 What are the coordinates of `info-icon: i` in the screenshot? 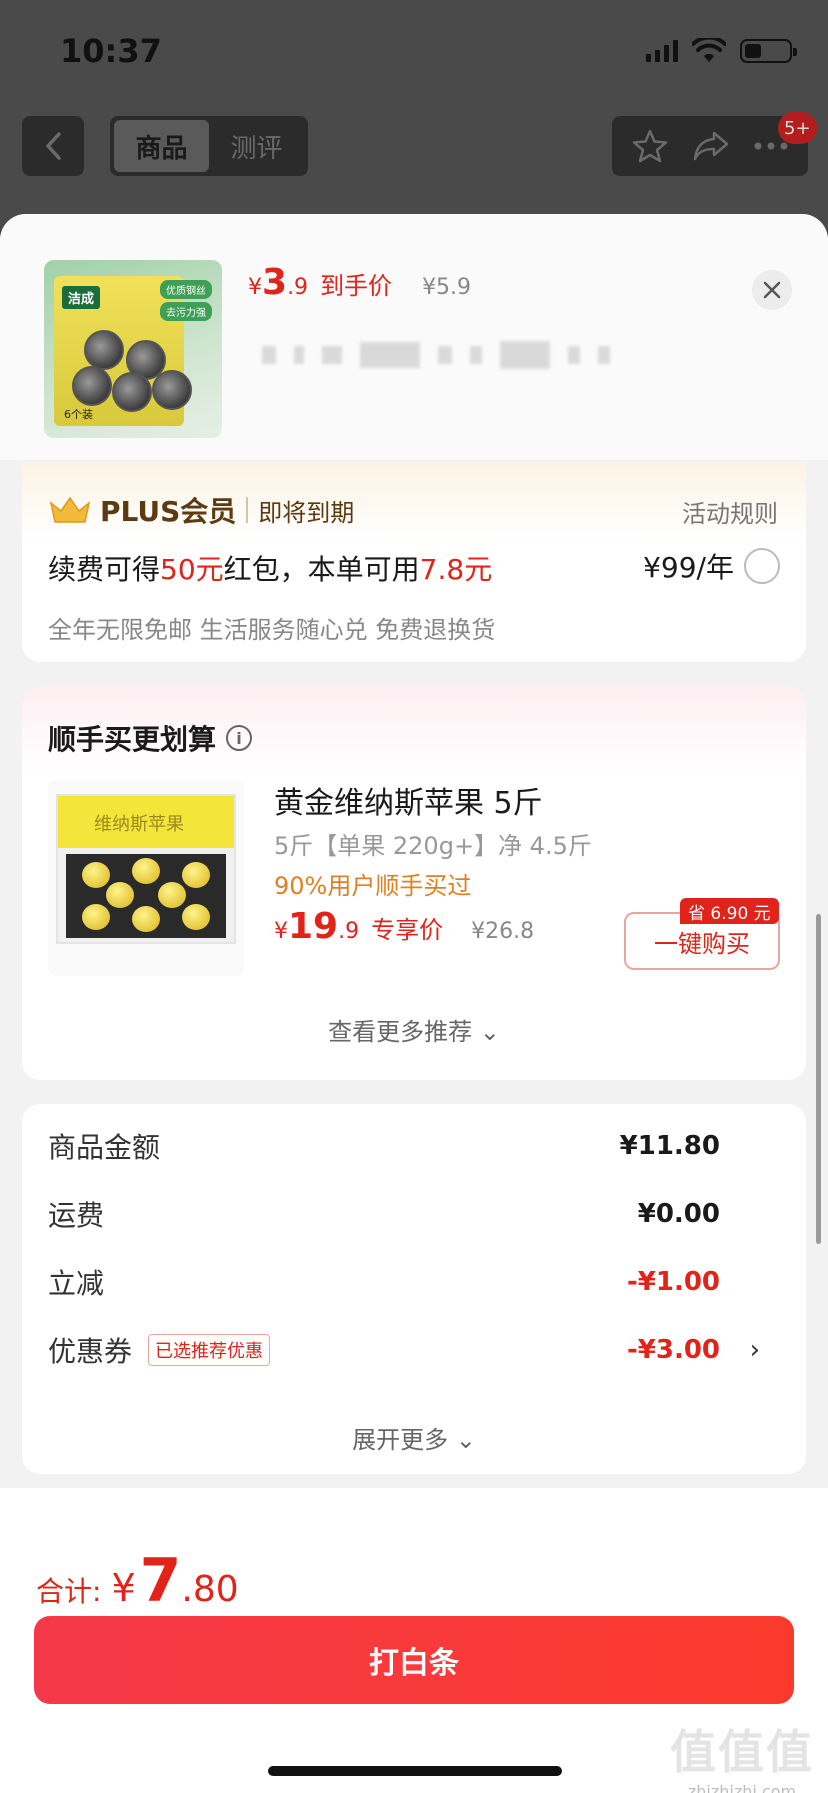 It's located at (239, 738).